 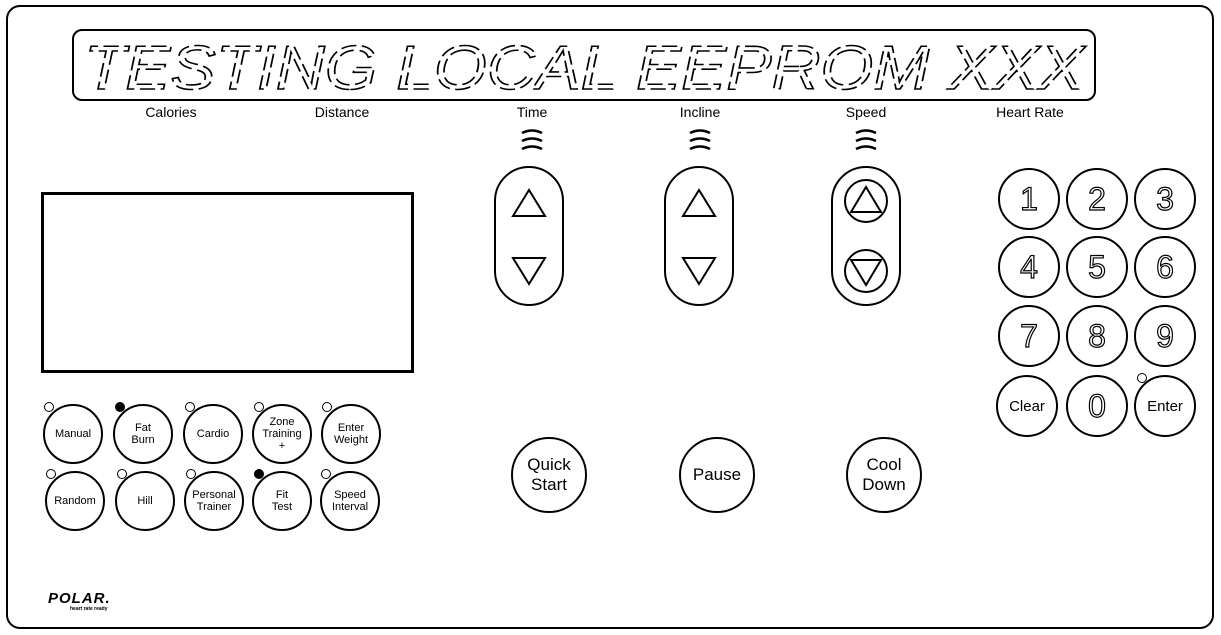 What do you see at coordinates (1097, 336) in the screenshot?
I see `keypad-8-button: 8` at bounding box center [1097, 336].